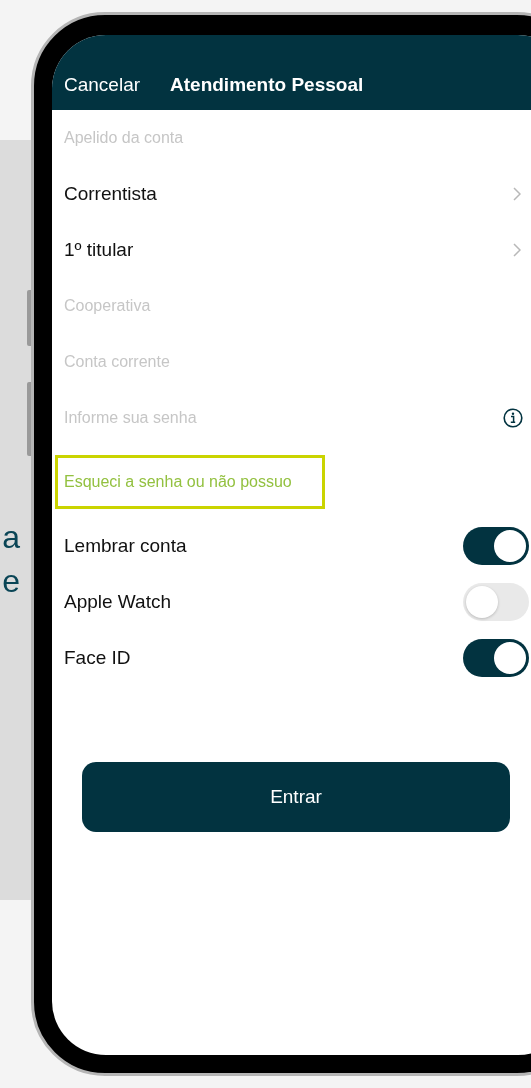 The image size is (531, 1088). What do you see at coordinates (214, 418) in the screenshot?
I see `input-field: Informe sua senha` at bounding box center [214, 418].